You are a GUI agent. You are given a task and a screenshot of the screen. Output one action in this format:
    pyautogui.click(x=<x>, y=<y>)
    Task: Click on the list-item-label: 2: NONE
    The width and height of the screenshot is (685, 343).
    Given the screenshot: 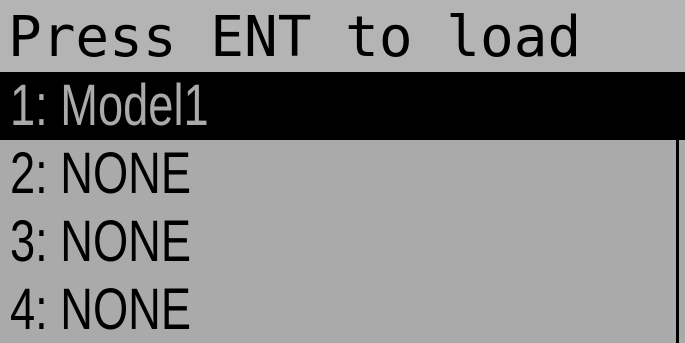 What is the action you would take?
    pyautogui.click(x=101, y=173)
    